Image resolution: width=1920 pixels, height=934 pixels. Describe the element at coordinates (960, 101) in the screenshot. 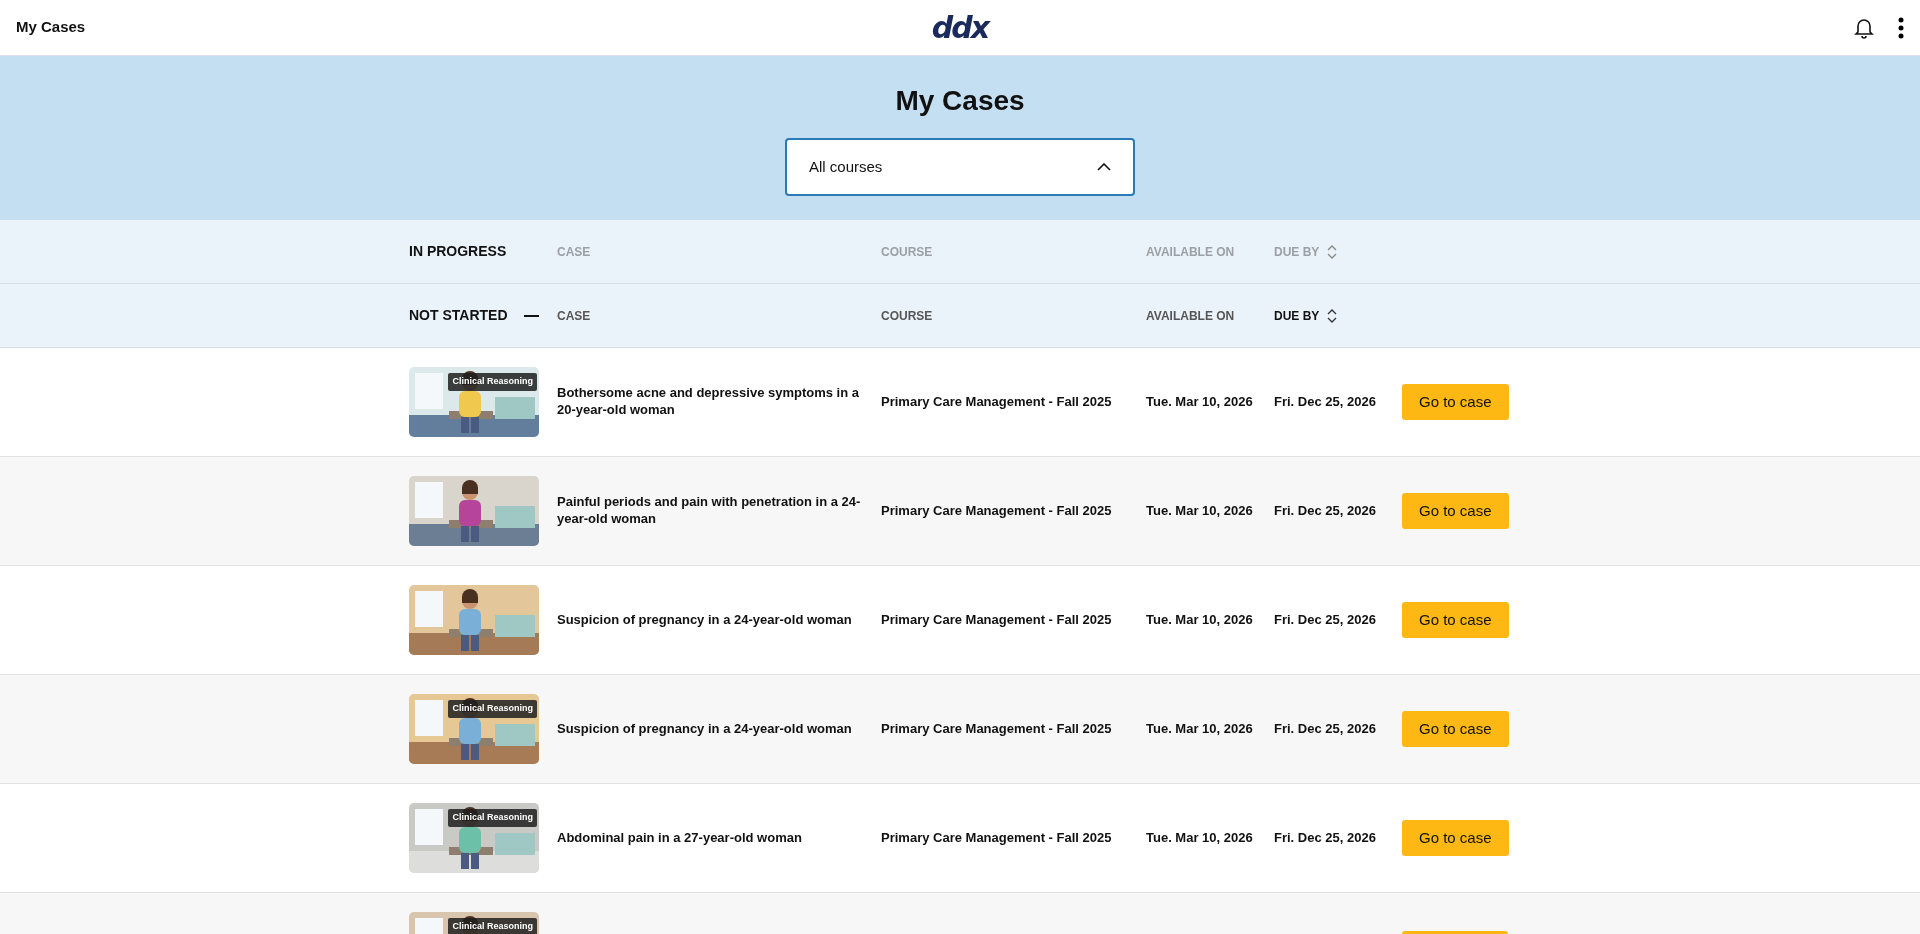

I see `page-heading: My Cases` at that location.